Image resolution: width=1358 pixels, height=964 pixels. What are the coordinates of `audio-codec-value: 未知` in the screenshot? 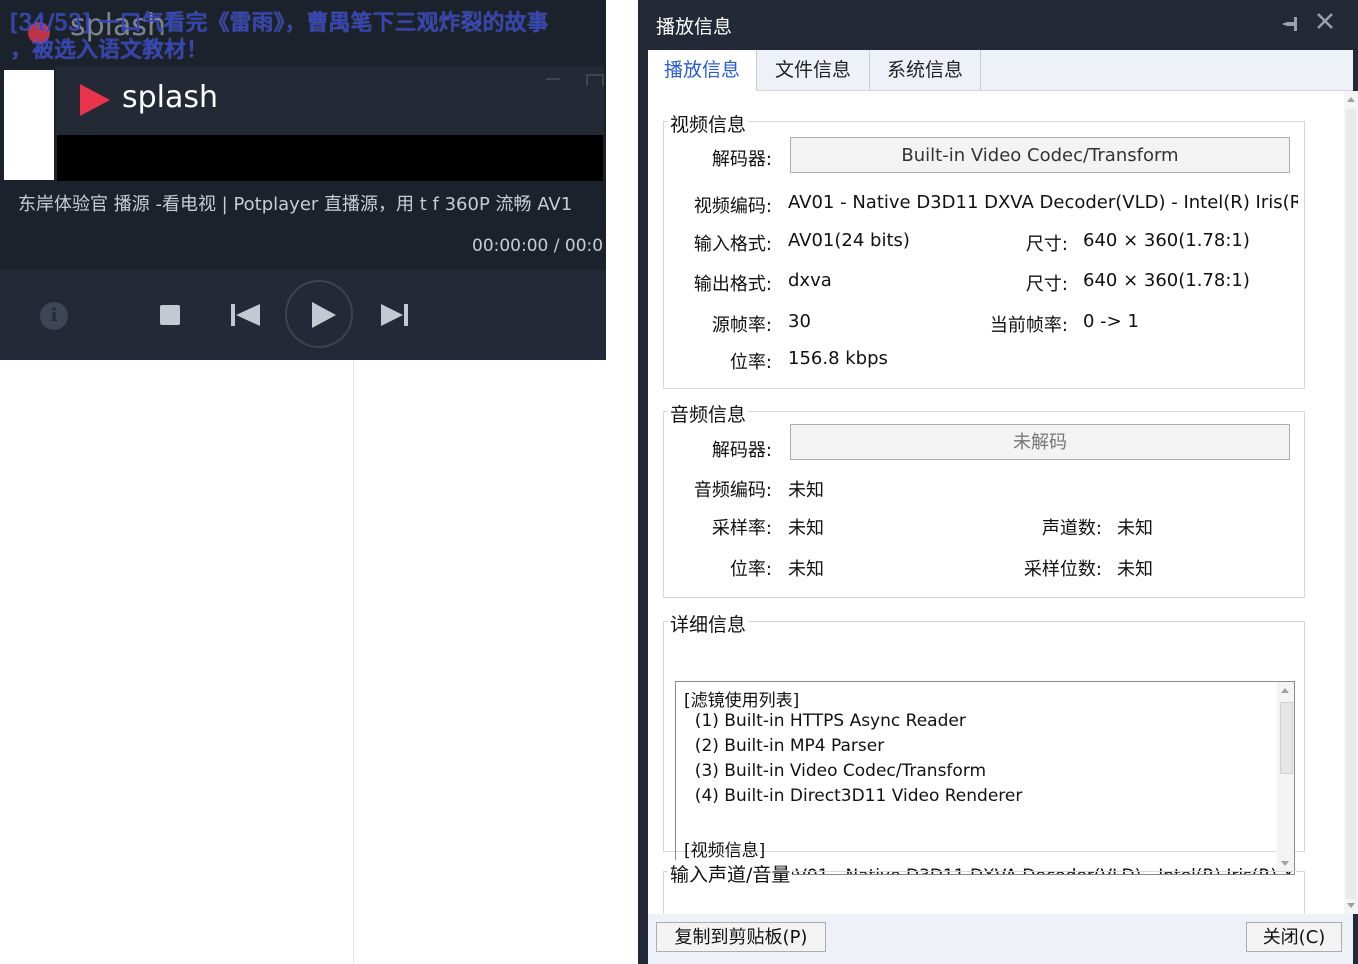 It's located at (806, 490).